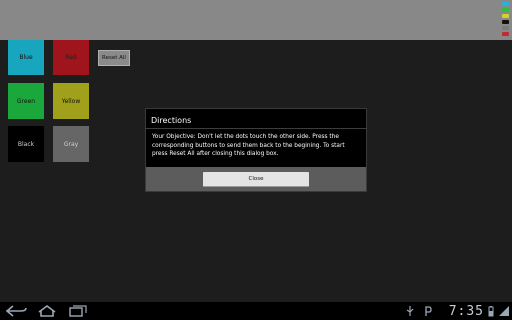  What do you see at coordinates (114, 58) in the screenshot?
I see `reset-all-button: Reset All` at bounding box center [114, 58].